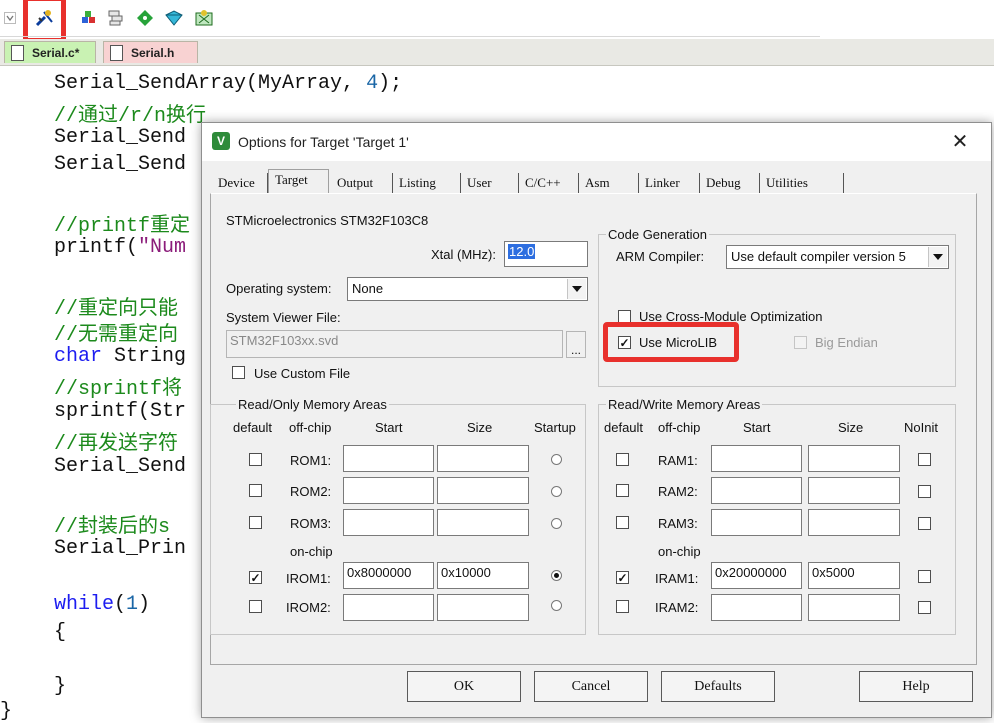 Image resolution: width=994 pixels, height=723 pixels. Describe the element at coordinates (116, 18) in the screenshot. I see `file-extensions-icon` at that location.